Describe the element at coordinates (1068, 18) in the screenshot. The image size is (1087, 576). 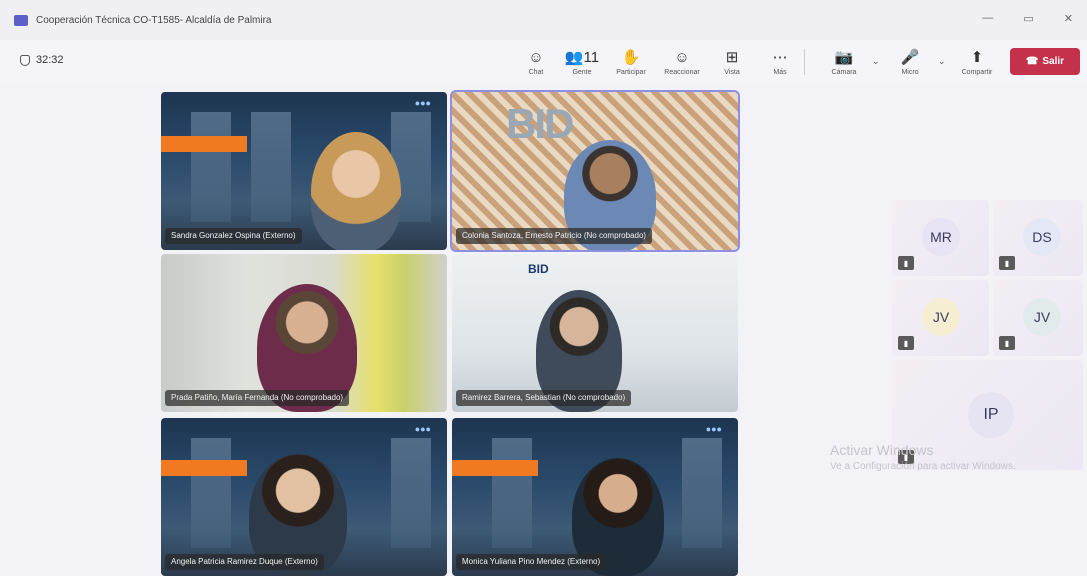
I see `close-button: ✕` at that location.